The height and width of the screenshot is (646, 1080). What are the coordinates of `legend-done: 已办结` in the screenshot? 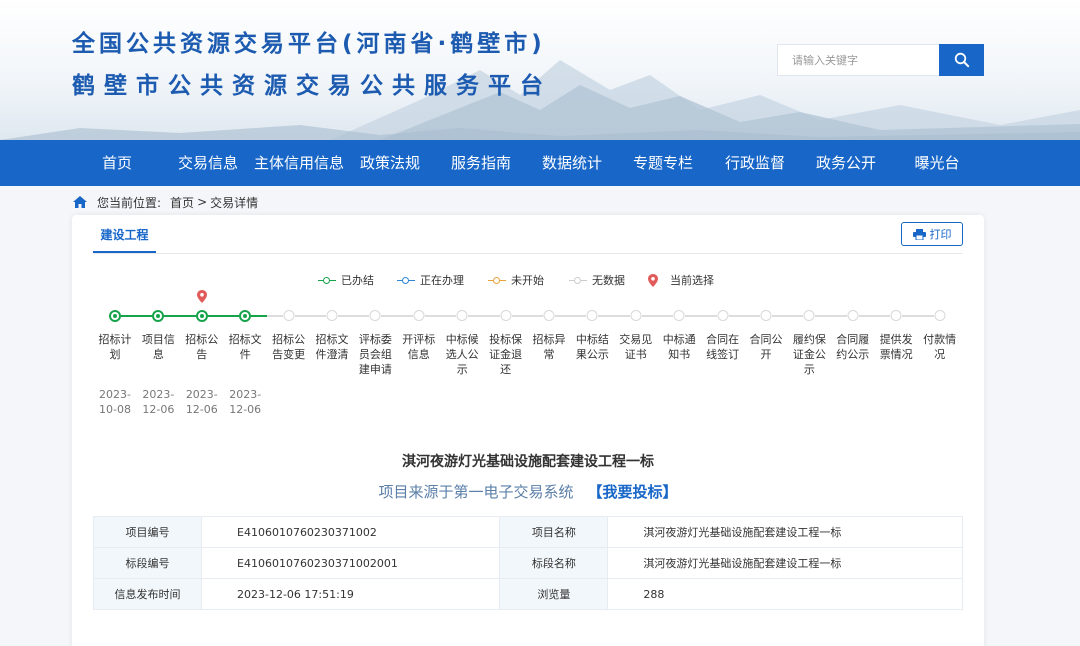 It's located at (346, 280).